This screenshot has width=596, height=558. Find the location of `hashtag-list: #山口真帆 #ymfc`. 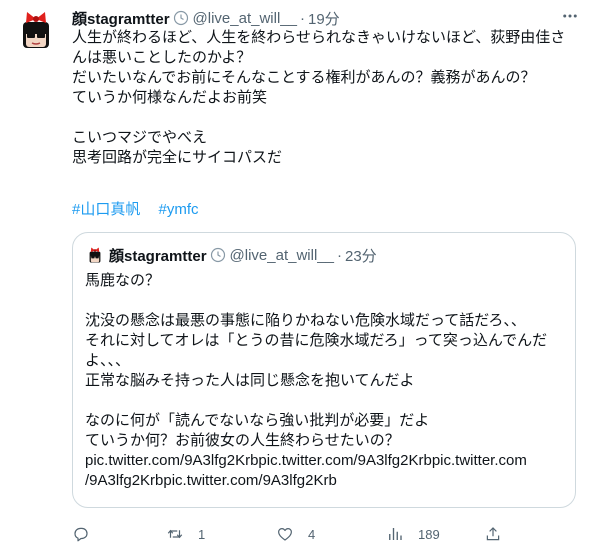

hashtag-list: #山口真帆 #ymfc is located at coordinates (142, 210).